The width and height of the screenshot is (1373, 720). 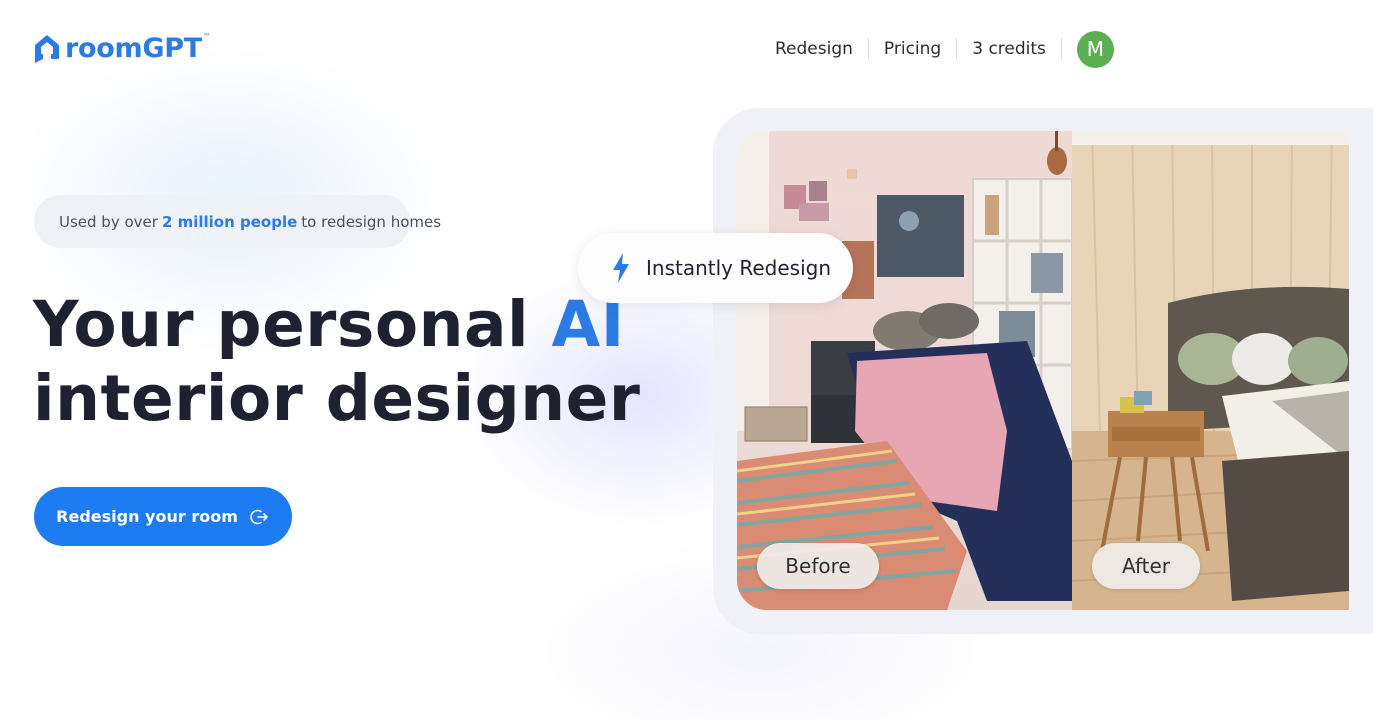 What do you see at coordinates (818, 566) in the screenshot?
I see `before-label: Before` at bounding box center [818, 566].